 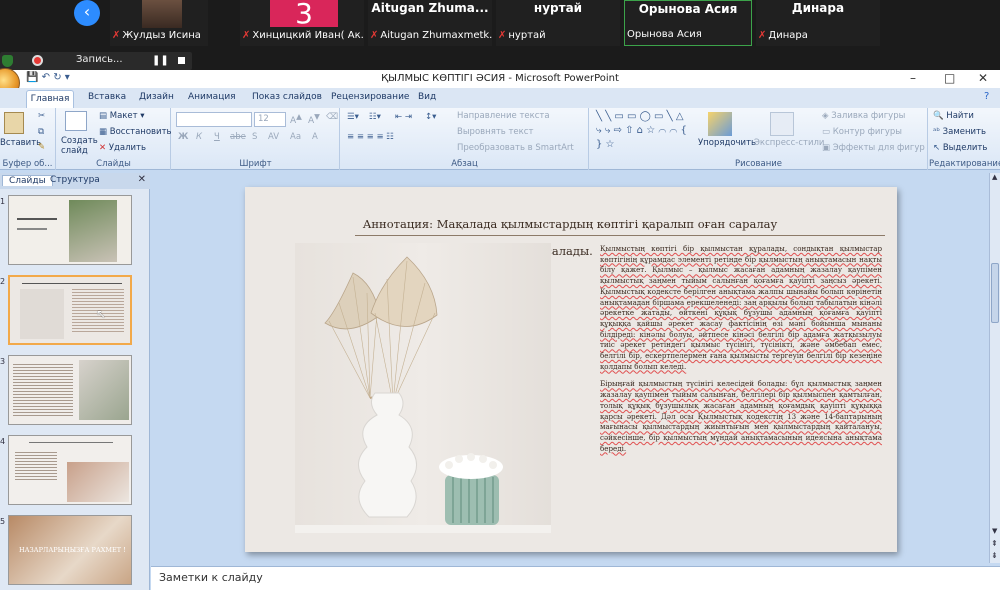 What do you see at coordinates (199, 137) in the screenshot?
I see `italic-button: К` at bounding box center [199, 137].